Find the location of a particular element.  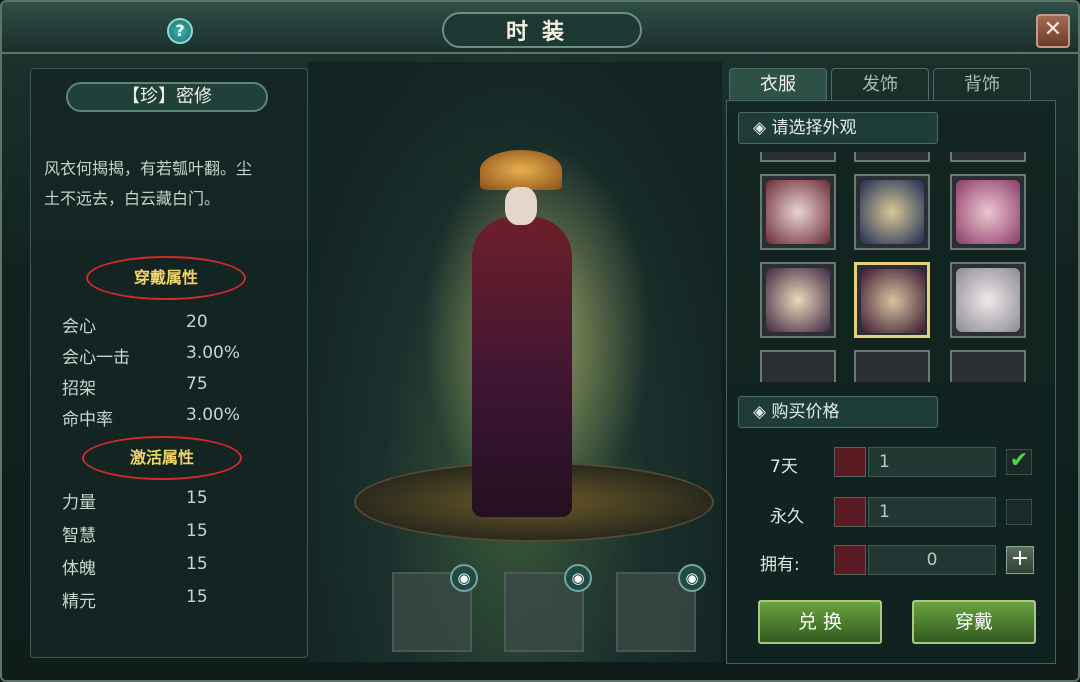

item-description: 风衣何揭揭，有若瓠叶翻。尘 土不远去，白云藏白门。 is located at coordinates (172, 184).